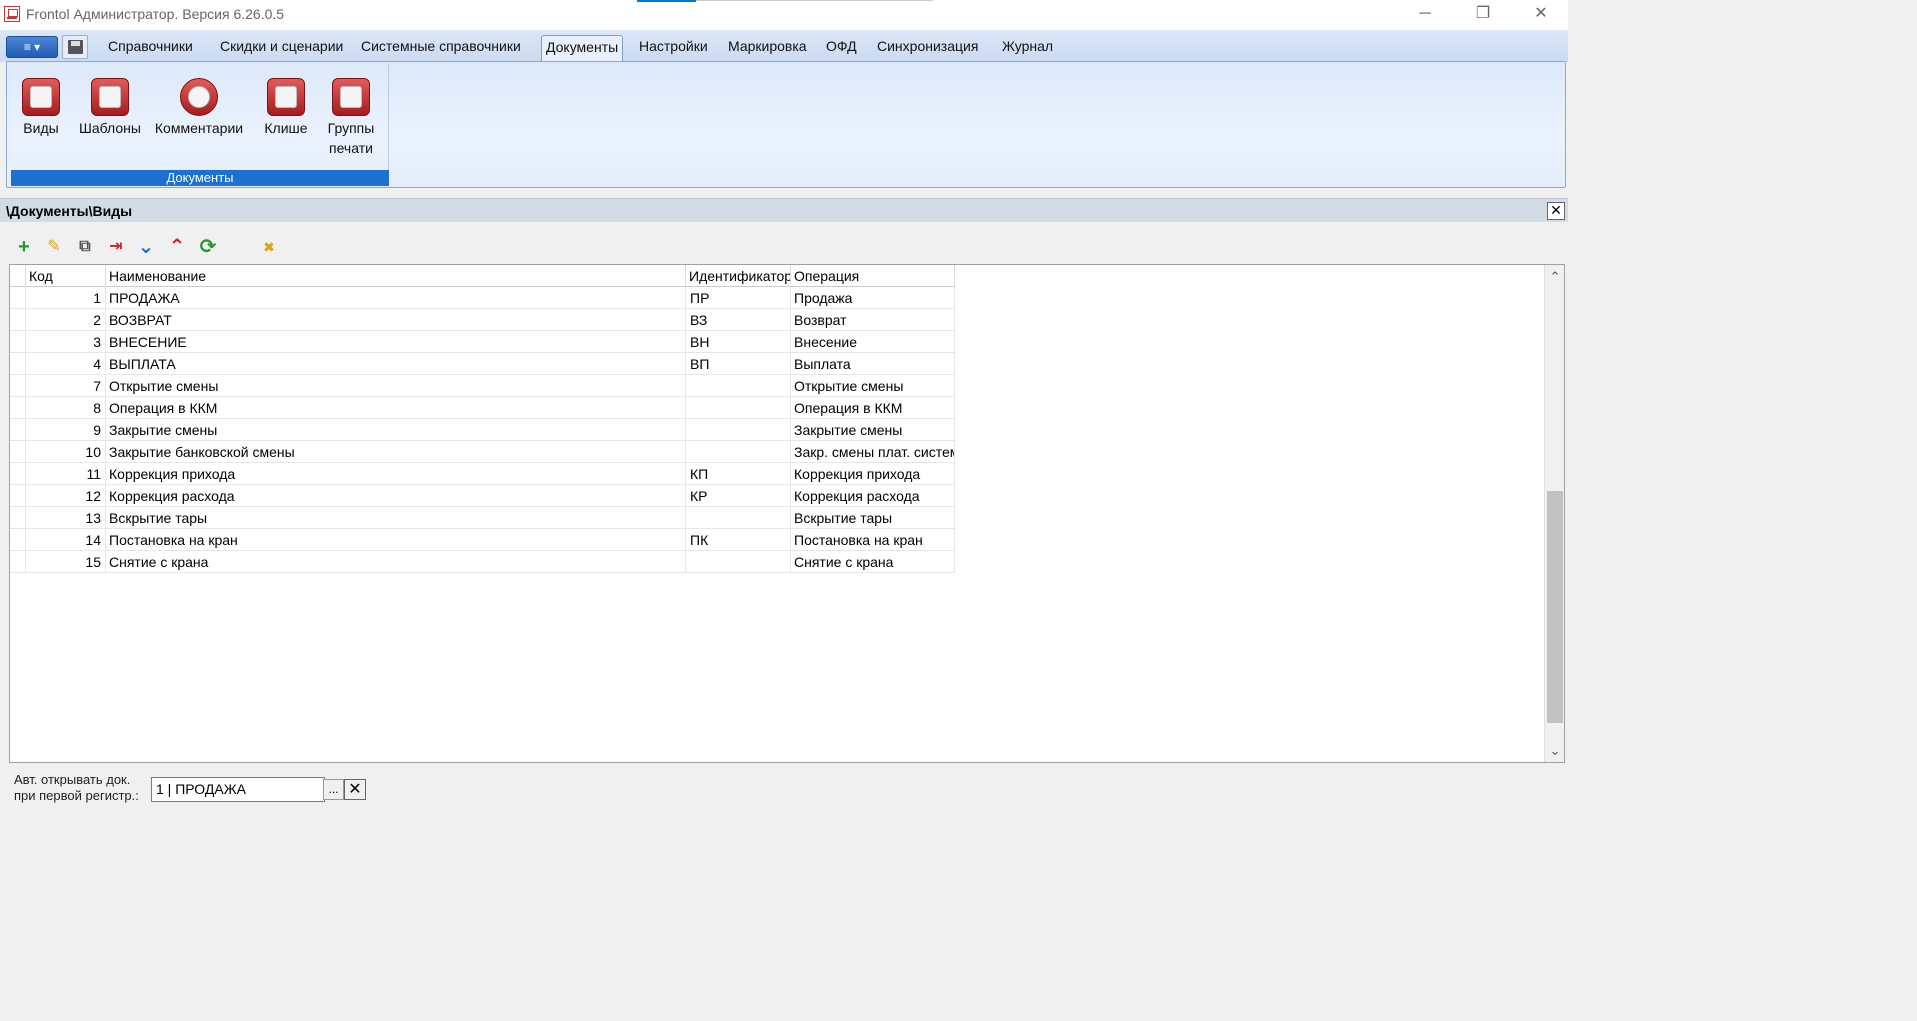 This screenshot has width=1917, height=1021. I want to click on table-row: 8 Операция в ККМ Операция в ККМ, so click(482, 408).